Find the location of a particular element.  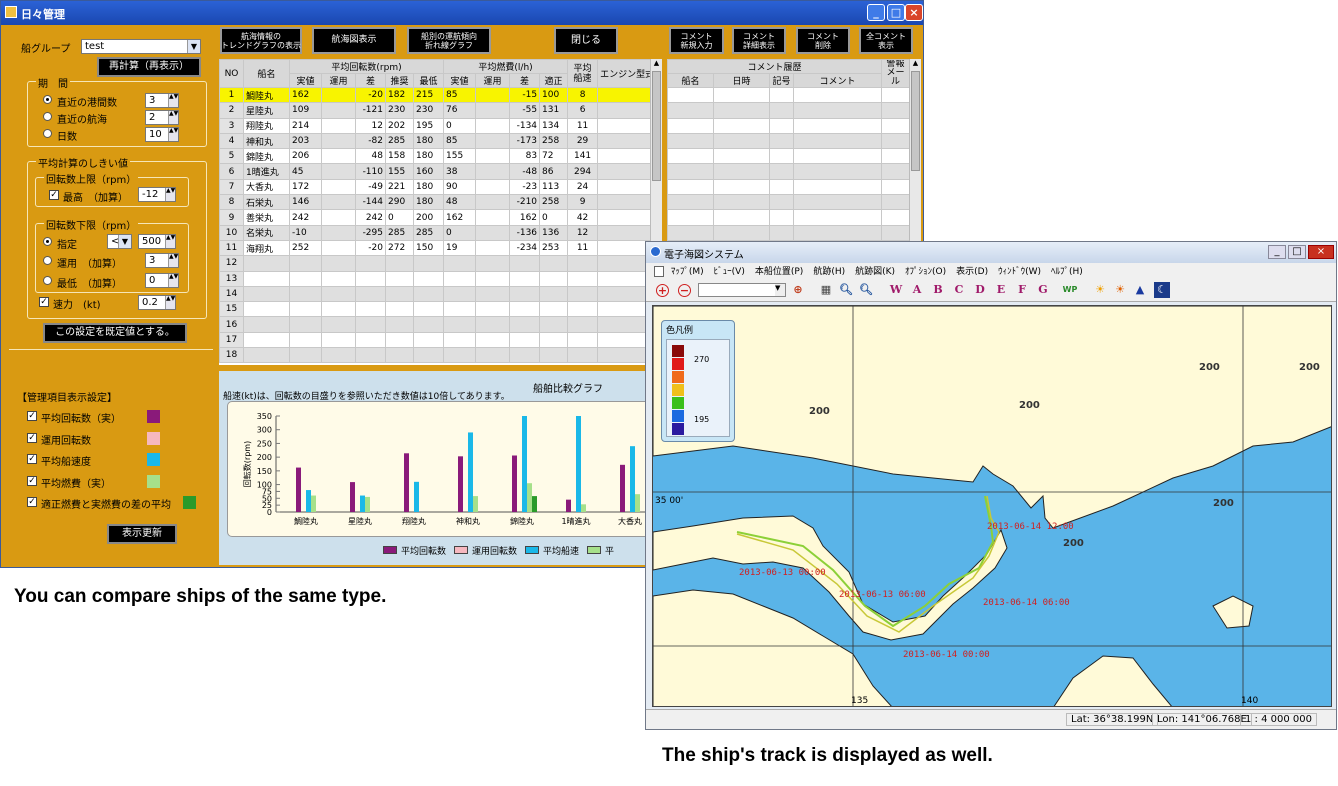

row-number: 17 is located at coordinates (231, 340).